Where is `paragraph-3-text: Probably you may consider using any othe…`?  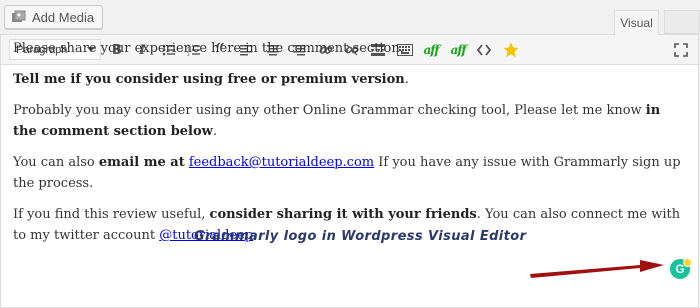
paragraph-3-text: Probably you may consider using any othe… is located at coordinates (329, 110).